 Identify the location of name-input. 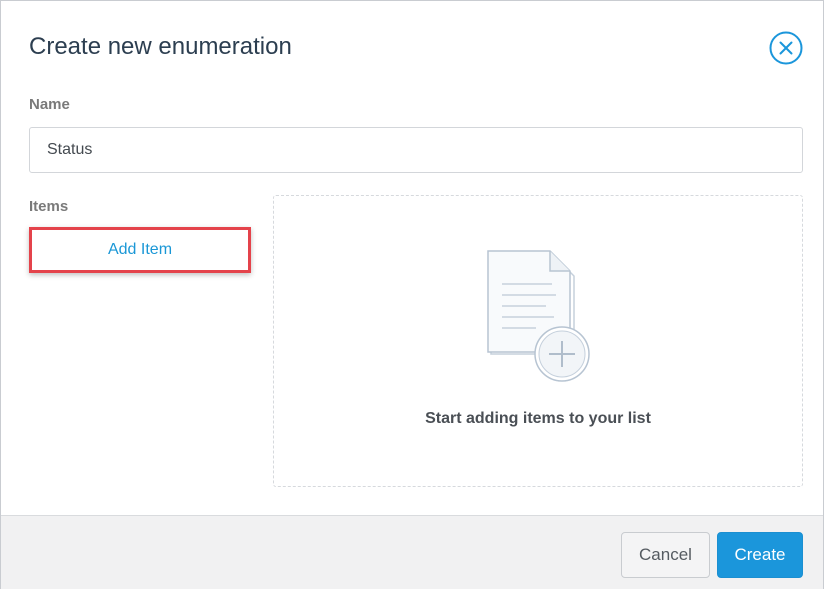
(416, 150).